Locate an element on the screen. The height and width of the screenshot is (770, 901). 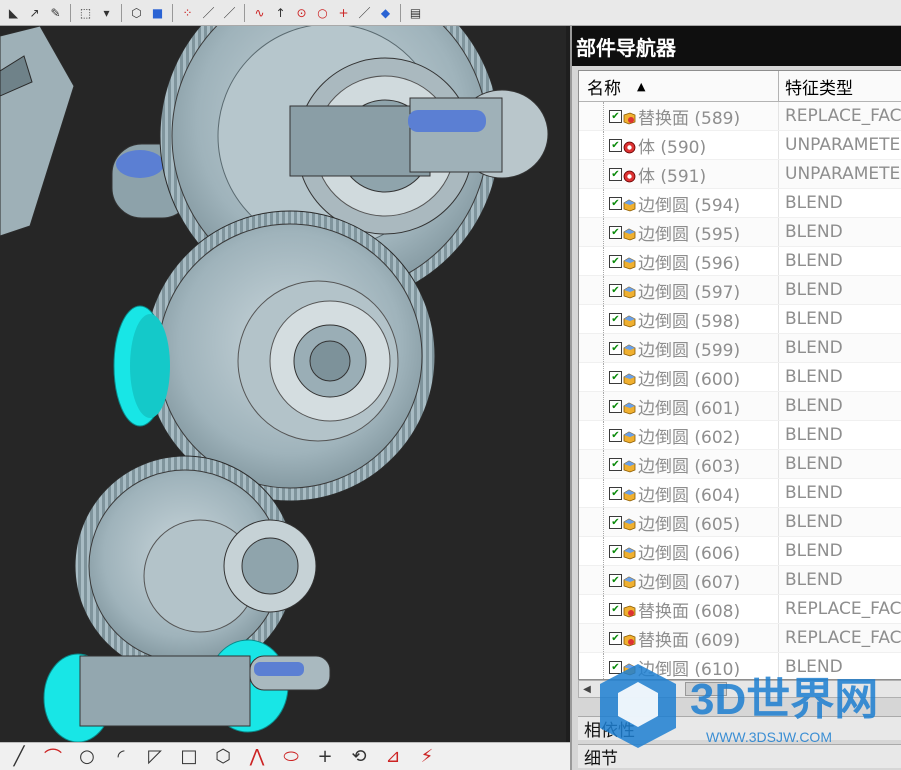
feature-row: ✔ 边倒圆 (600) BLEND is located at coordinates (740, 377).